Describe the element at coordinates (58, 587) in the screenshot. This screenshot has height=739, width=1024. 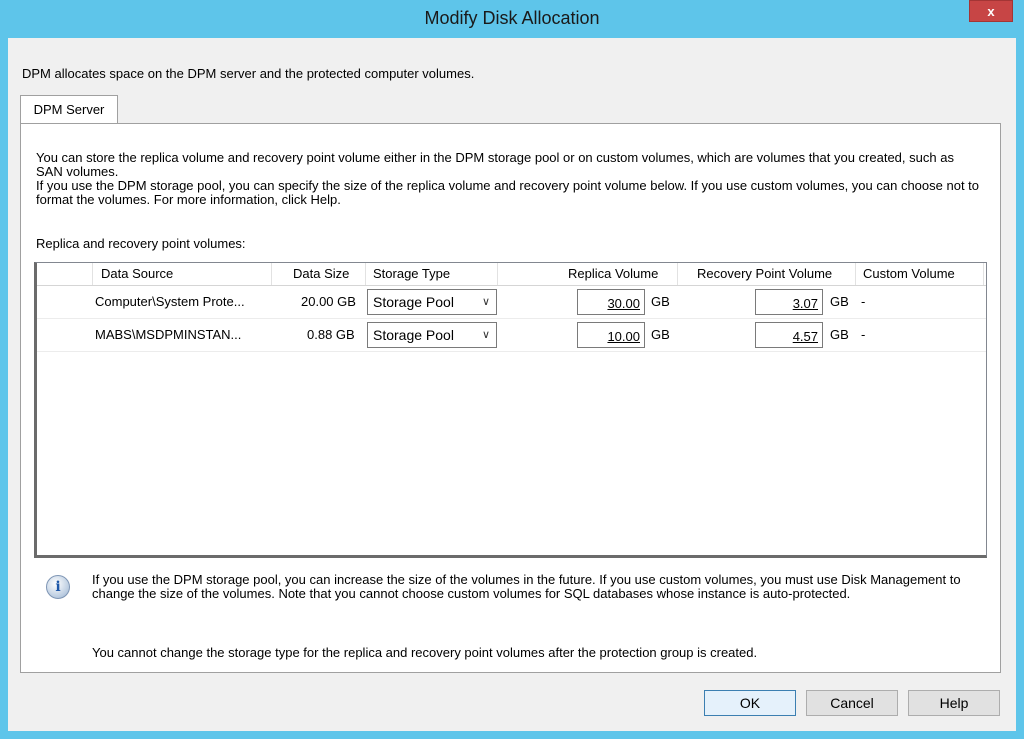
I see `information-icon: i` at that location.